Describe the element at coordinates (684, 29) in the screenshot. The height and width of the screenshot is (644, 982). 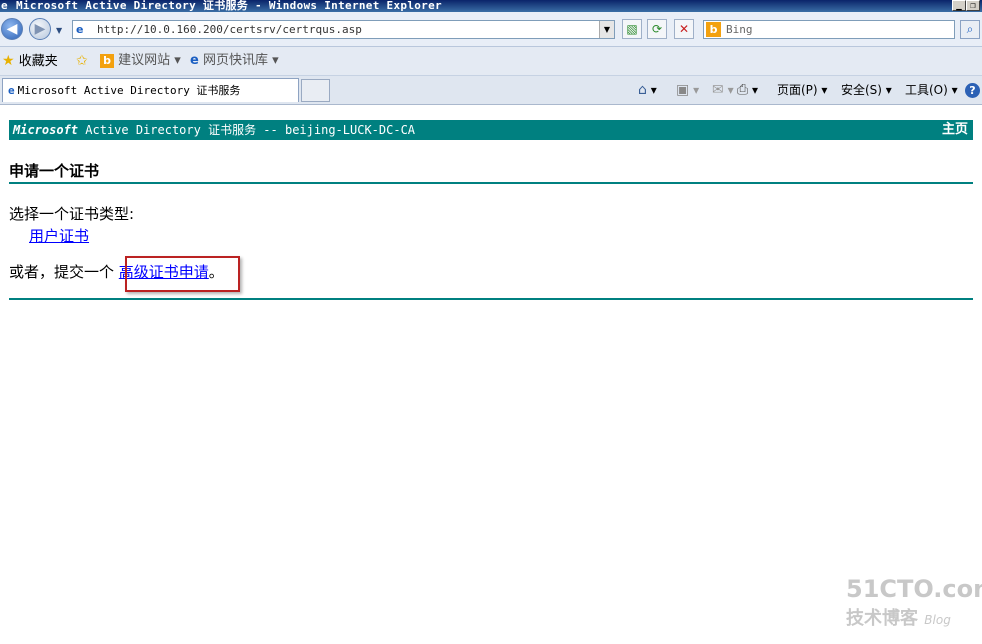
I see `stop-icon: ✕` at that location.